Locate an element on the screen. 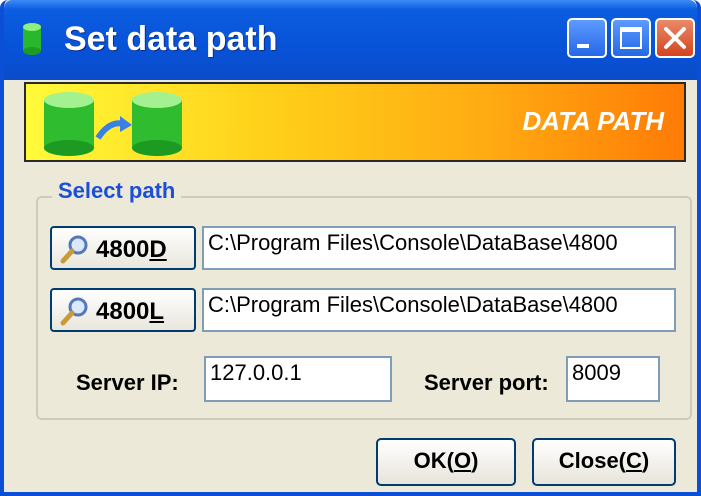  close-button: Close(C) is located at coordinates (604, 462).